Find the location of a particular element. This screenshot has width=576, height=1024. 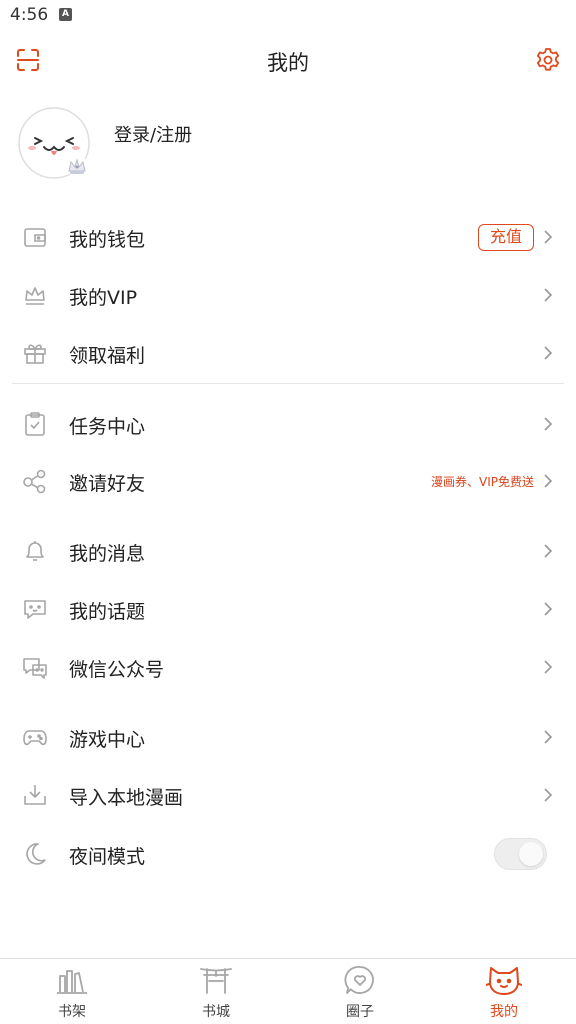

menu-label-vip: 我的VIP is located at coordinates (103, 298).